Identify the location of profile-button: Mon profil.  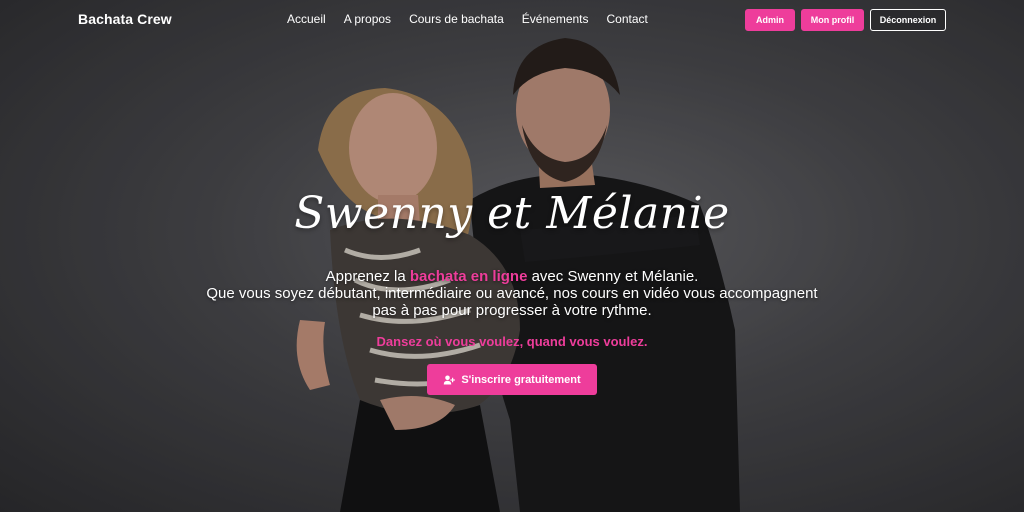
(832, 20).